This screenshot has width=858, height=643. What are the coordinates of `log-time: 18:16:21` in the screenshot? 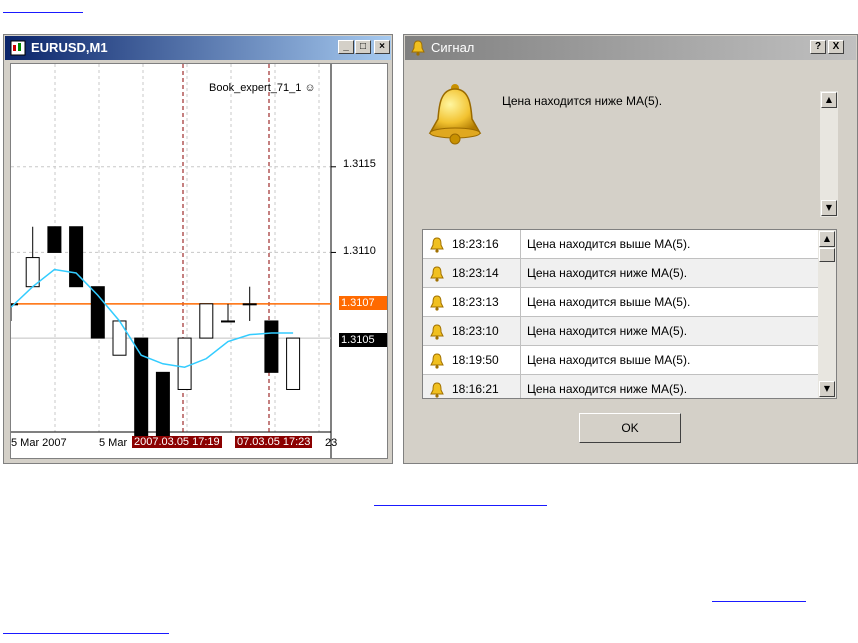 It's located at (475, 389).